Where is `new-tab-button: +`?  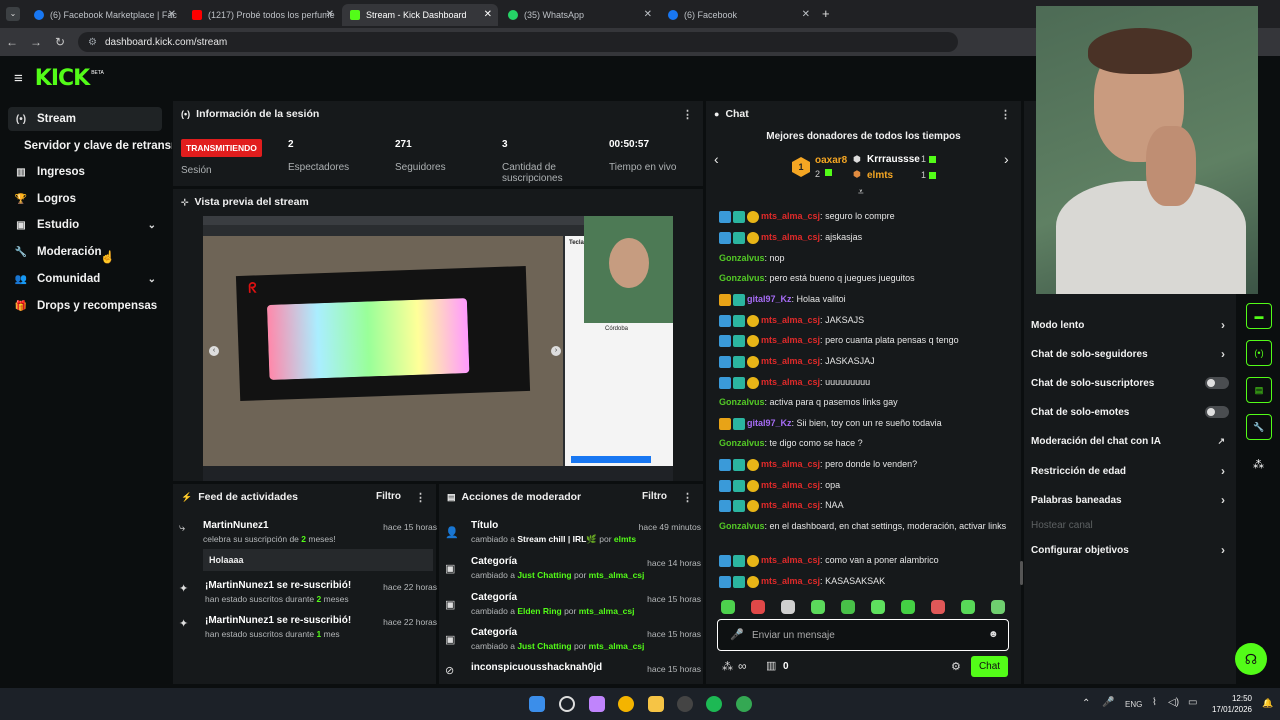
new-tab-button: + is located at coordinates (826, 13).